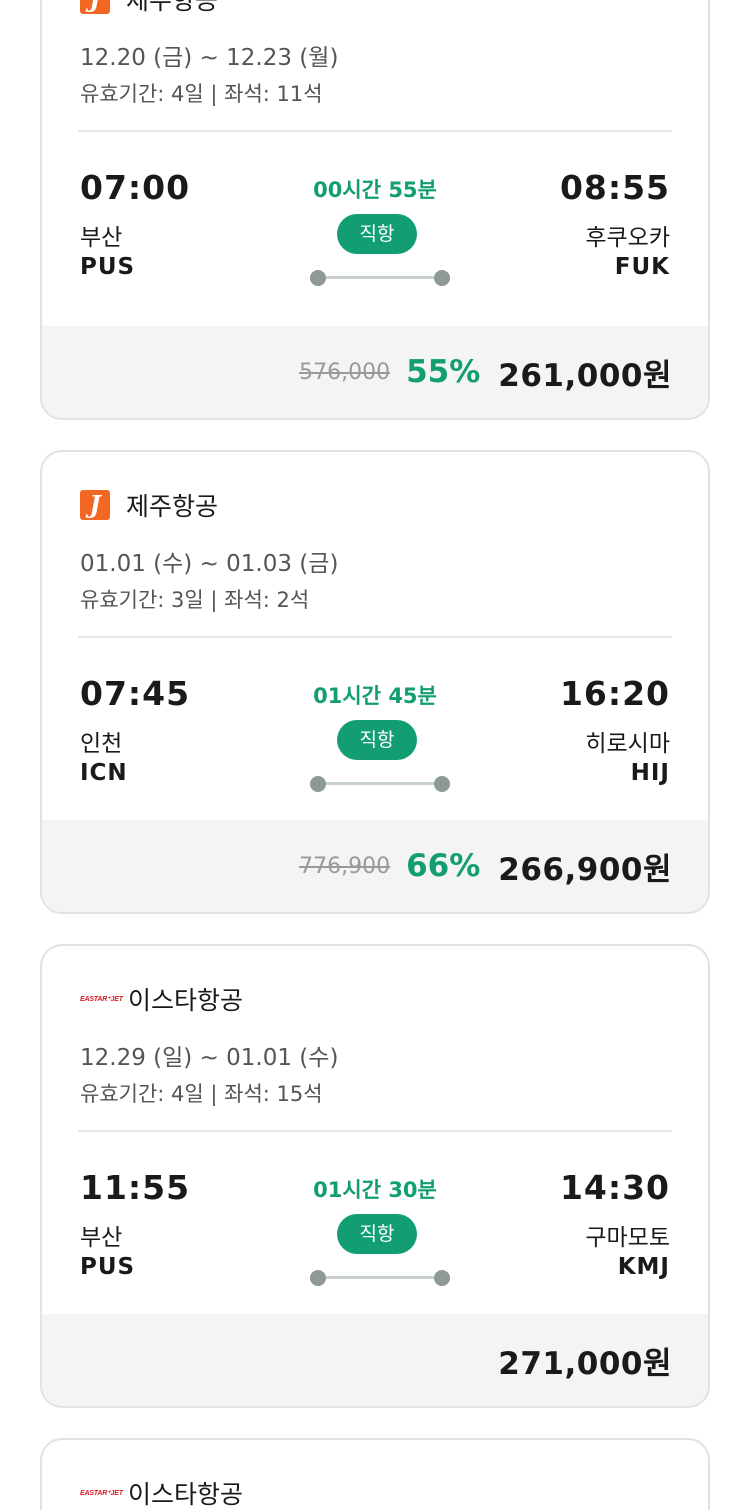  I want to click on arrival-code: HIJ, so click(650, 773).